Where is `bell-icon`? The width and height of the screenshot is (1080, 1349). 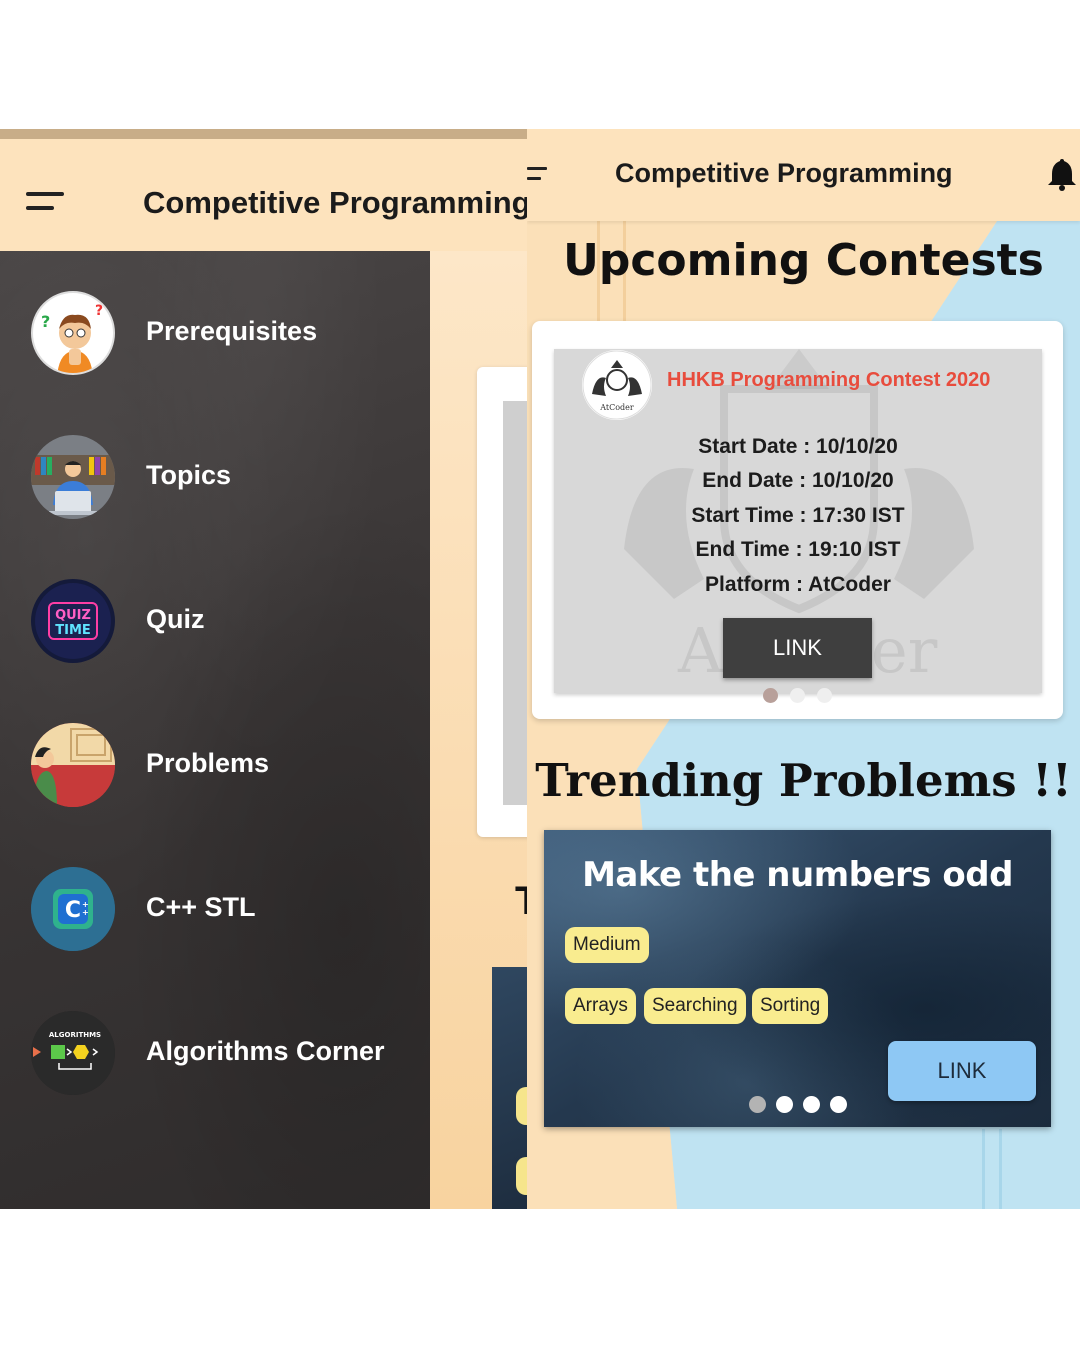 bell-icon is located at coordinates (1062, 174).